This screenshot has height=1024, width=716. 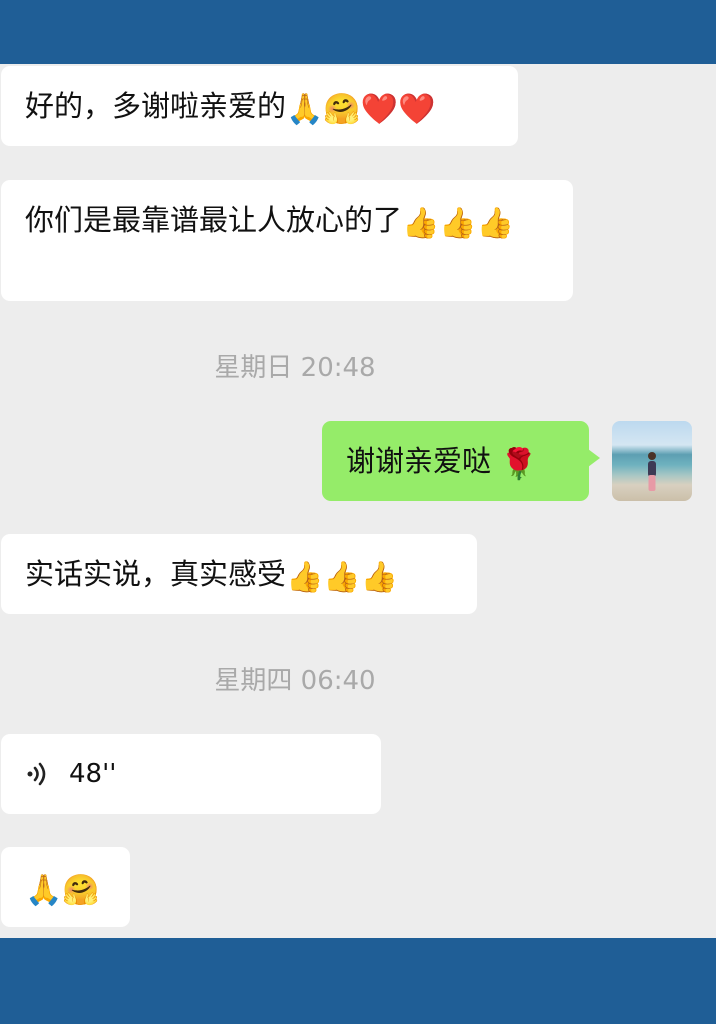 I want to click on timestamp: 星期四 06:40, so click(x=295, y=681).